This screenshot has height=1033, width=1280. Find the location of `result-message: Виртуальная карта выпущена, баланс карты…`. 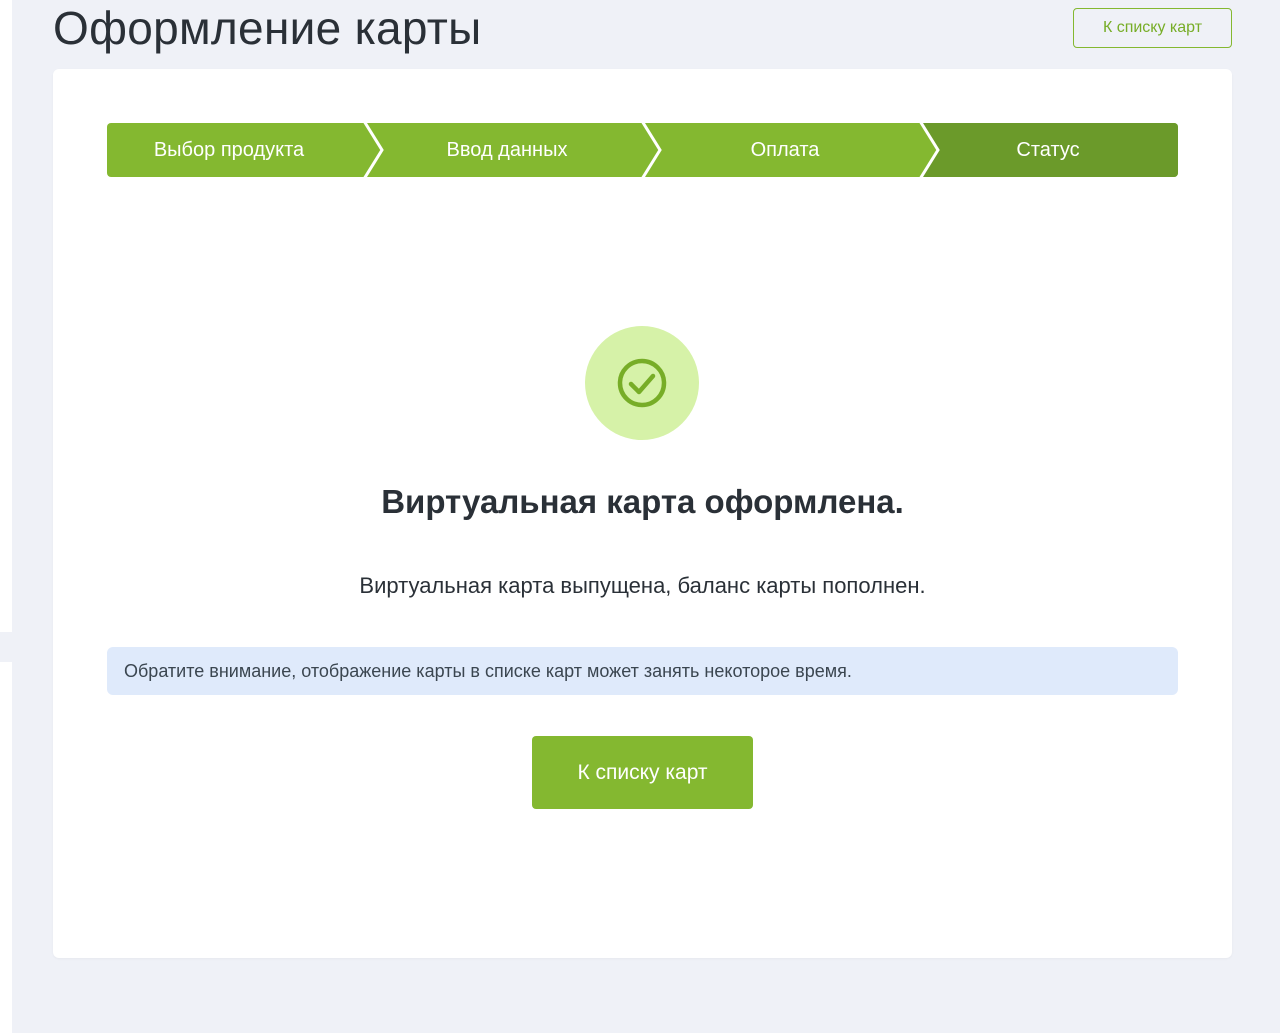

result-message: Виртуальная карта выпущена, баланс карты… is located at coordinates (642, 585).